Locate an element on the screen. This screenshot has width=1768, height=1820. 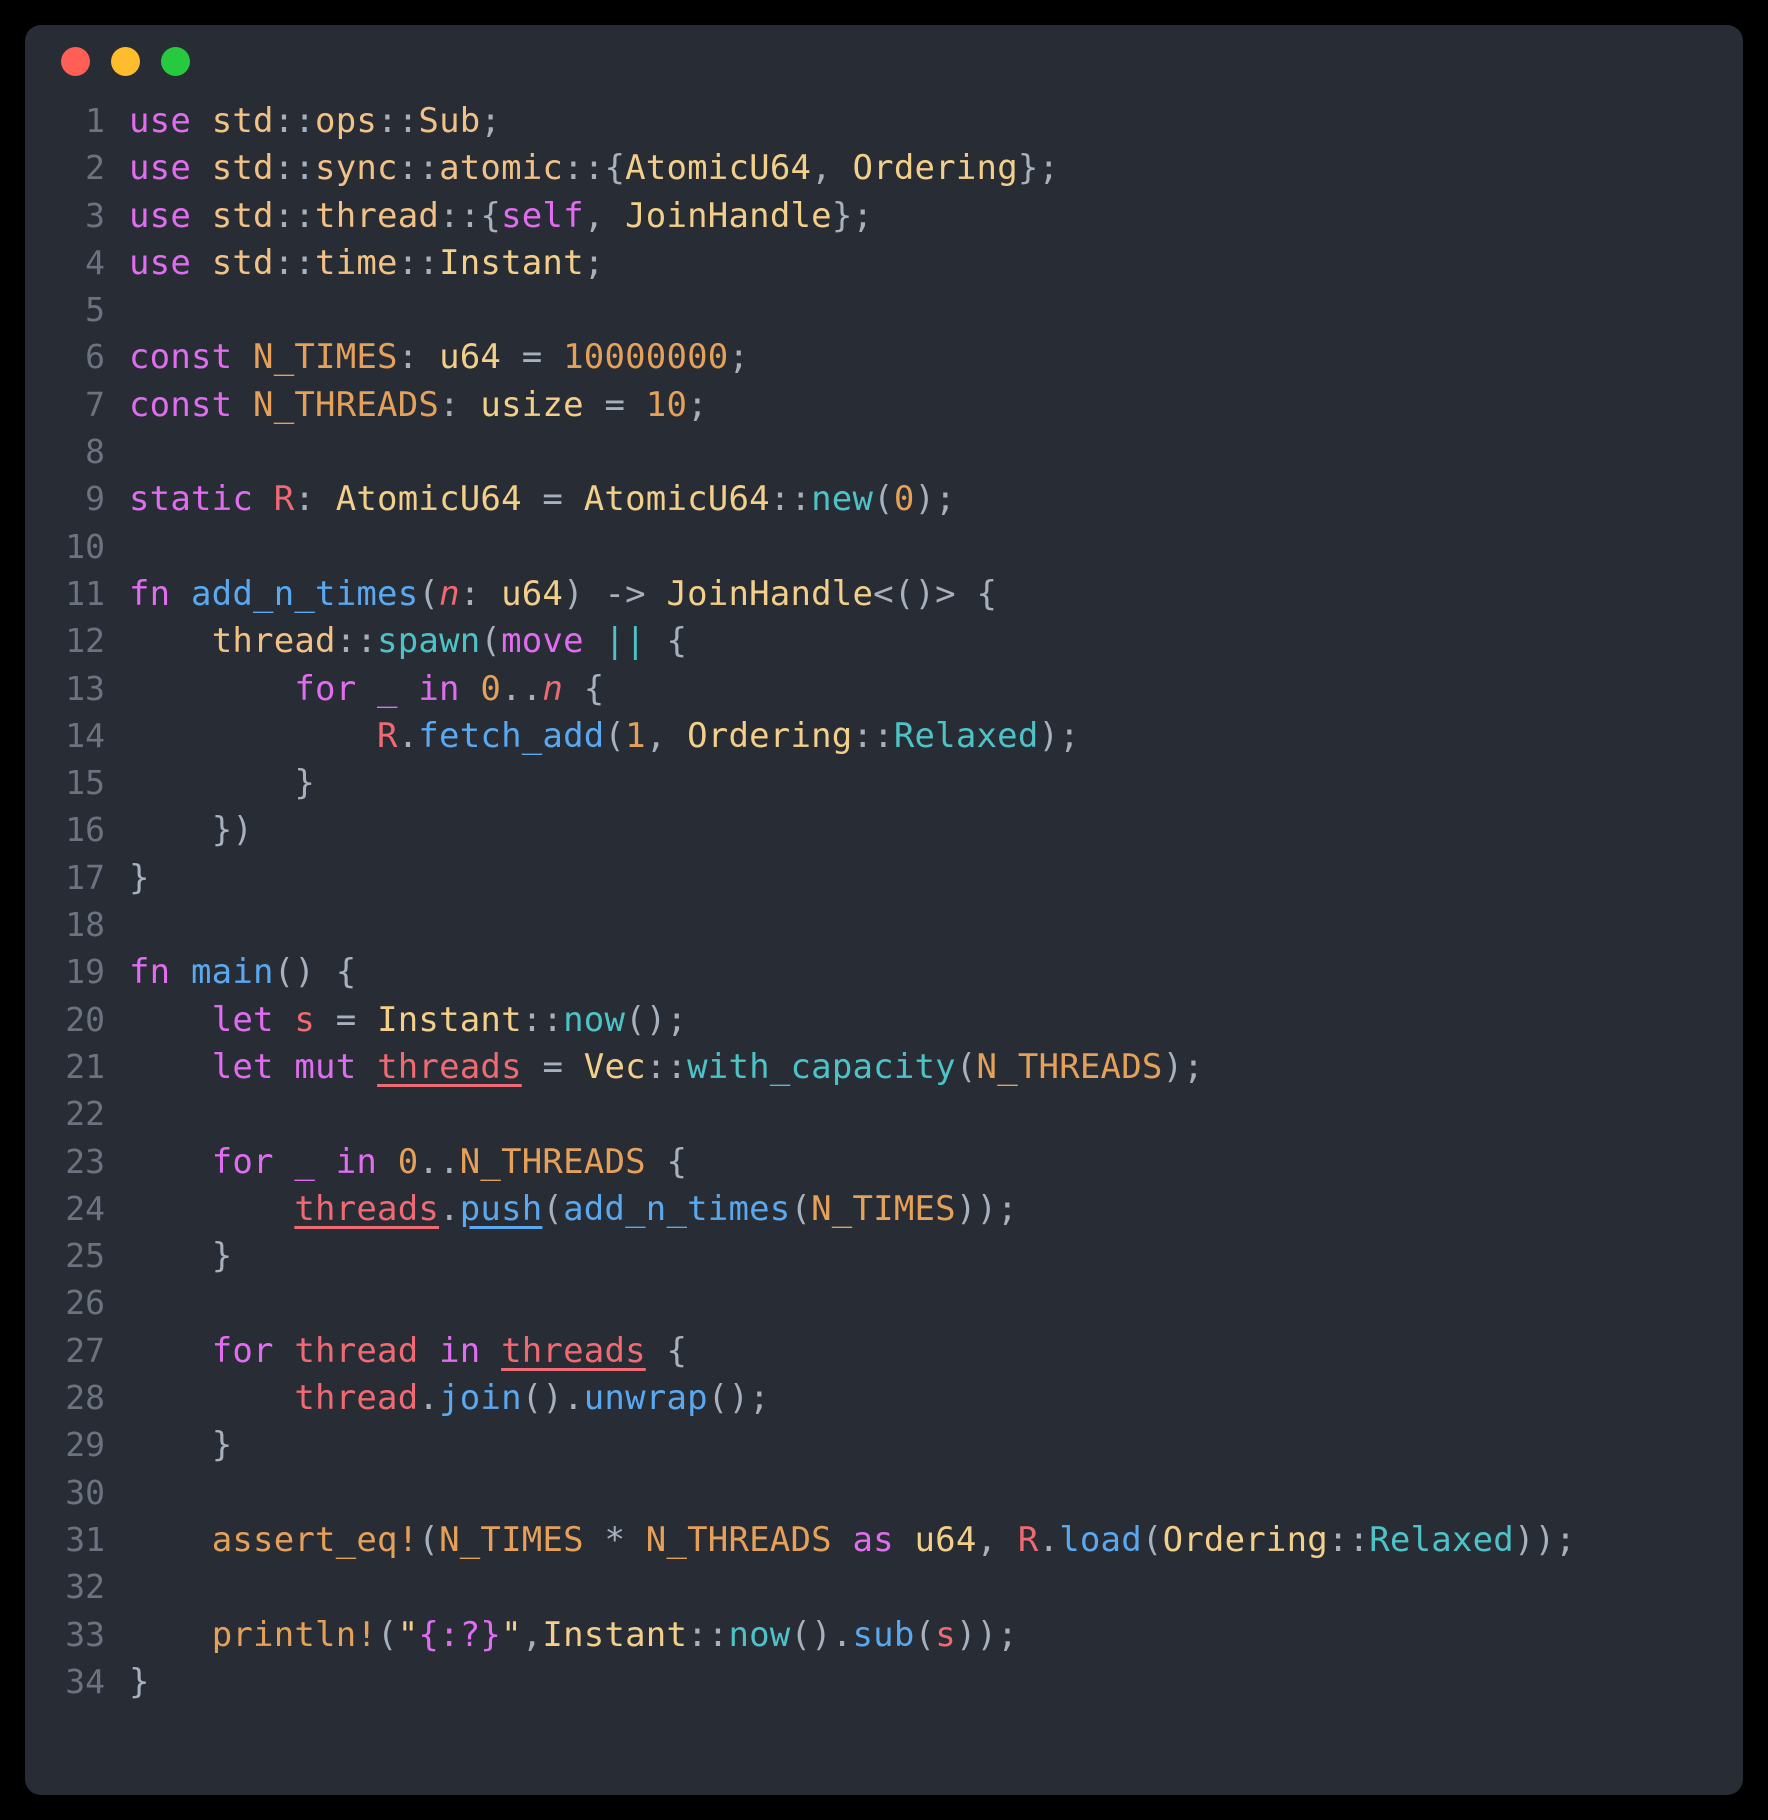
code-line: 30 is located at coordinates (884, 1492).